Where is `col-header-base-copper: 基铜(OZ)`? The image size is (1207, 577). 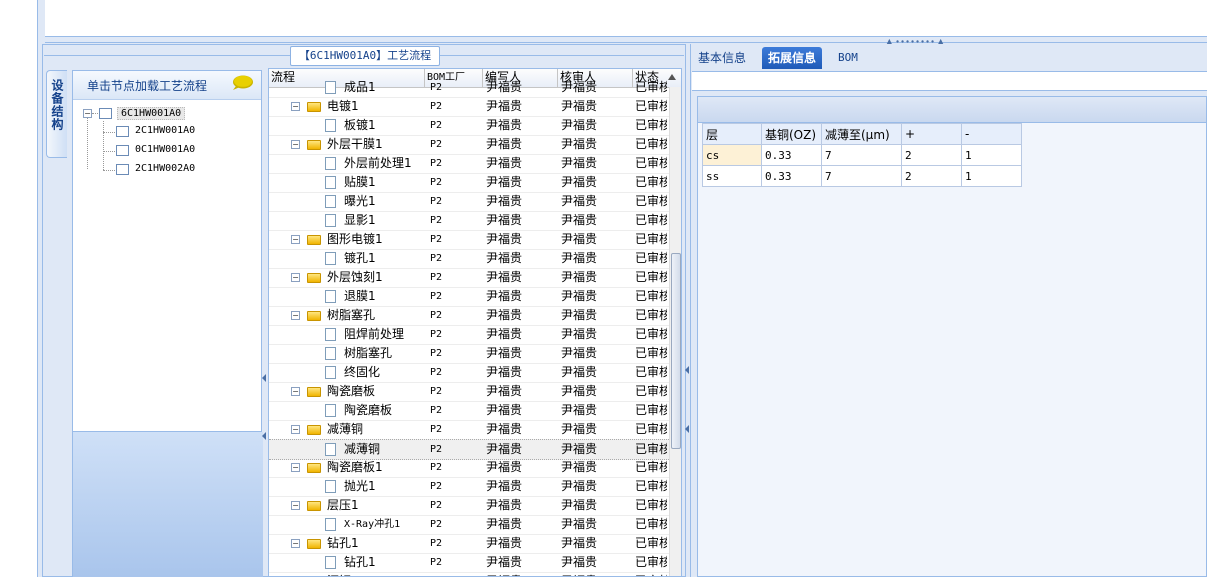 col-header-base-copper: 基铜(OZ) is located at coordinates (791, 134).